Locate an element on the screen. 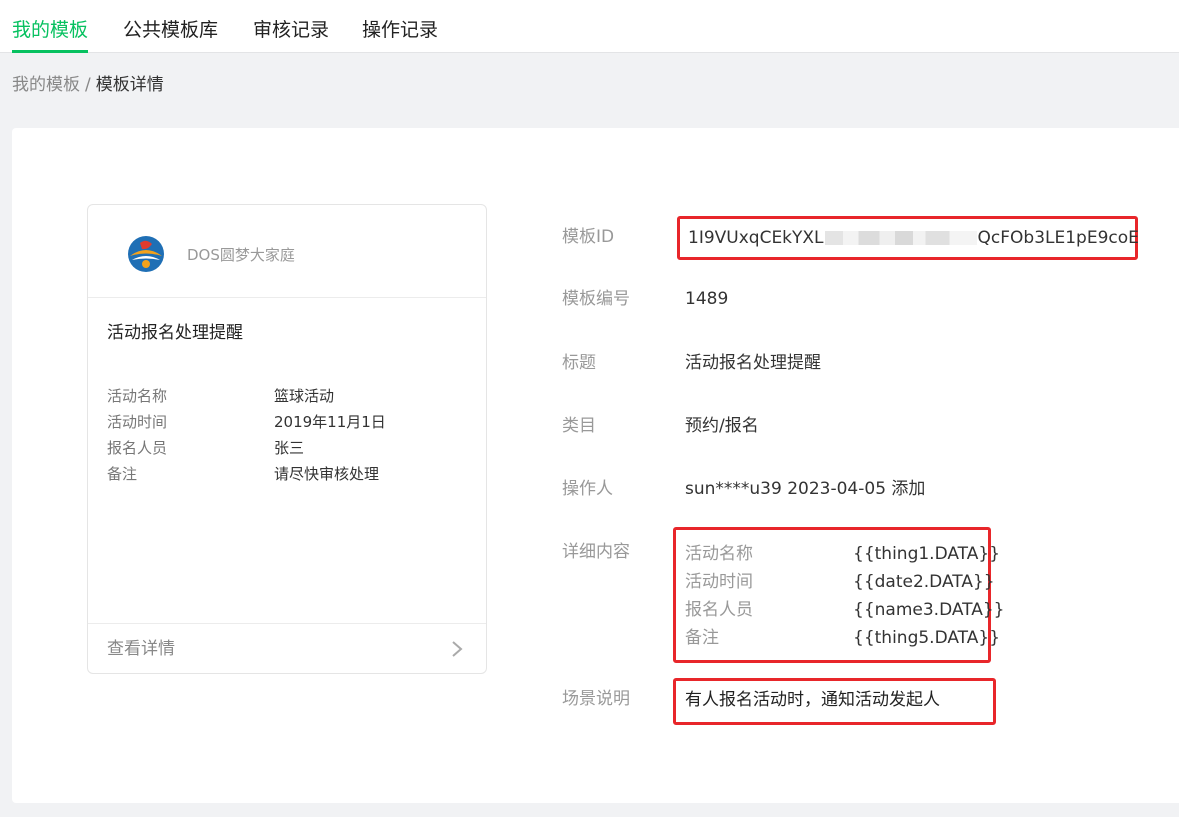  tab-my-templates: 我的模板 is located at coordinates (50, 26).